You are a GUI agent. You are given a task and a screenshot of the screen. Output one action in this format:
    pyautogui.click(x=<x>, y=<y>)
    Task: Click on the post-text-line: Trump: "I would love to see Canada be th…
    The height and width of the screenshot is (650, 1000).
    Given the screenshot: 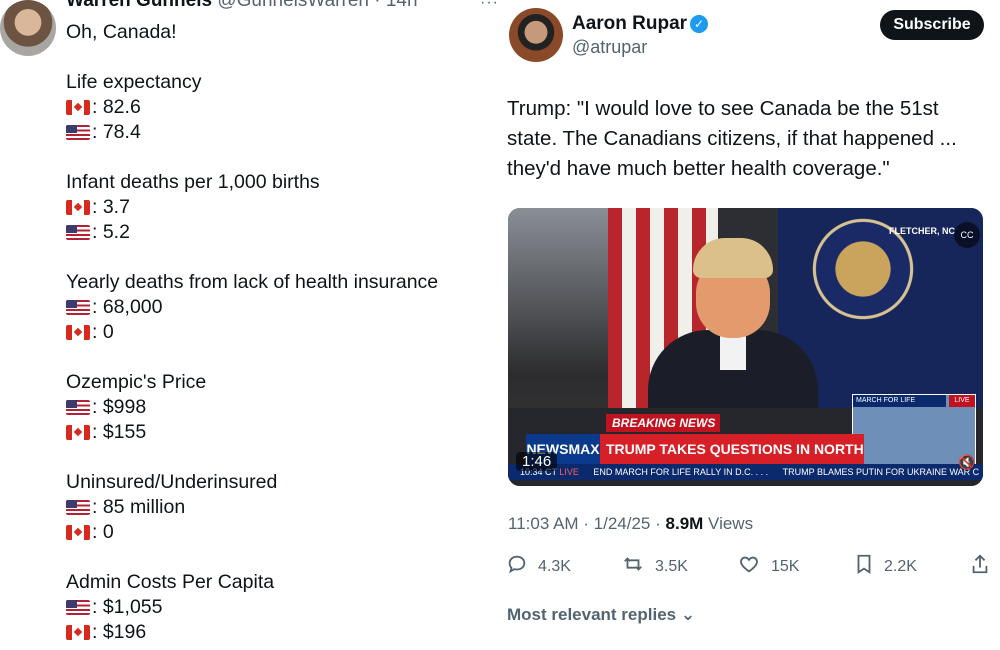 What is the action you would take?
    pyautogui.click(x=723, y=108)
    